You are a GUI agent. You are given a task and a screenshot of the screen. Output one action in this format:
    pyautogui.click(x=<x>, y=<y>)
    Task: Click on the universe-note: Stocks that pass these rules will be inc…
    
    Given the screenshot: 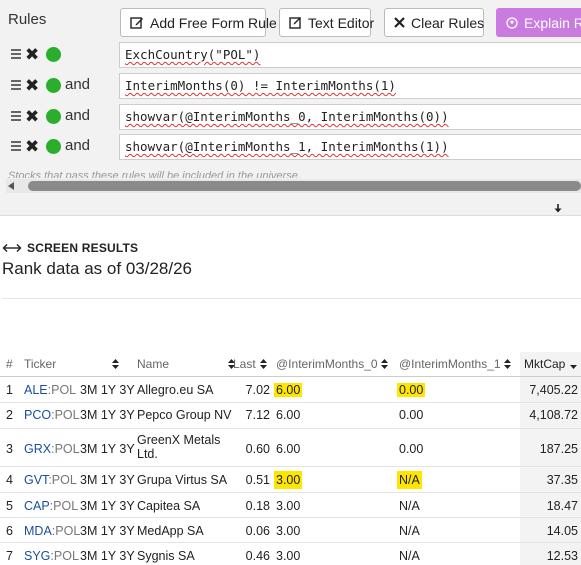 What is the action you would take?
    pyautogui.click(x=154, y=174)
    